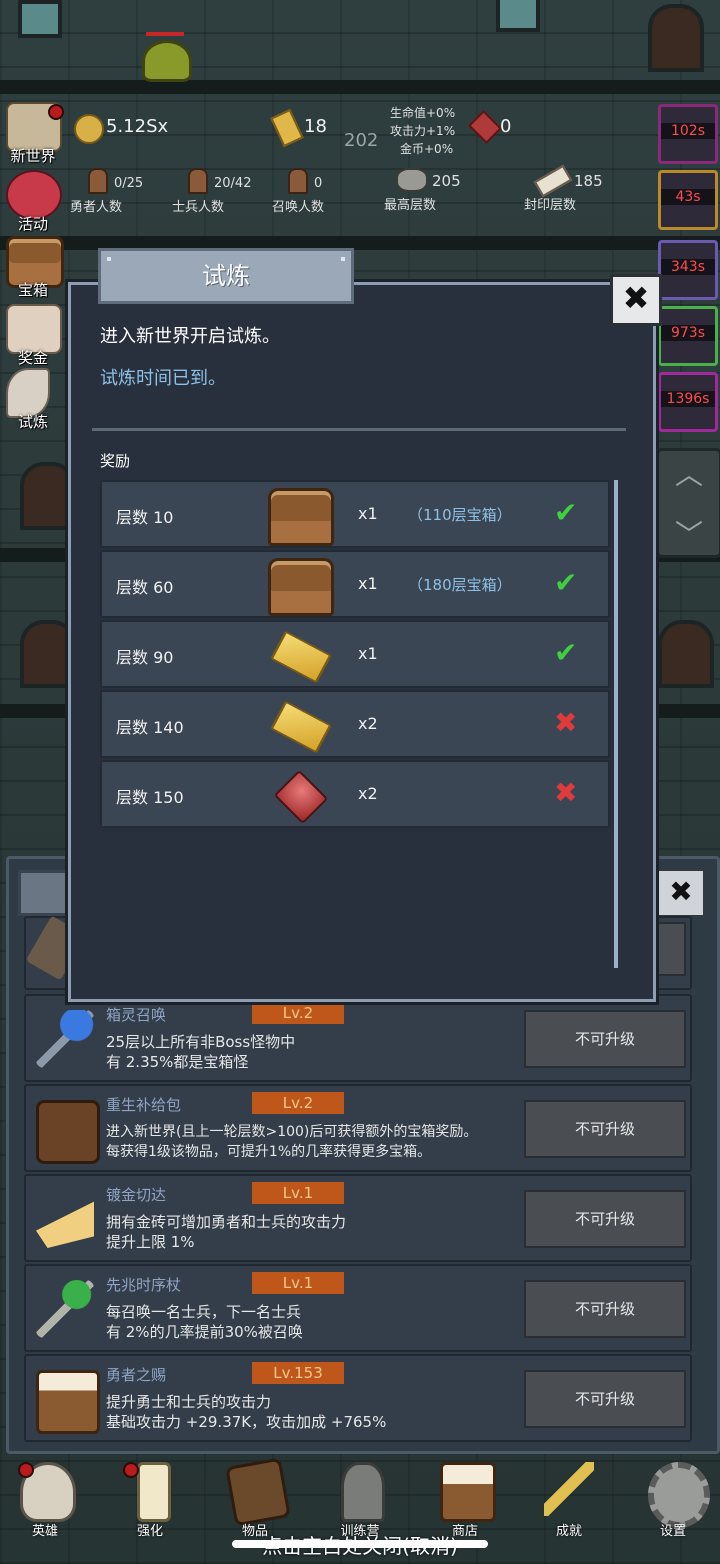 The image size is (720, 1564). Describe the element at coordinates (167, 61) in the screenshot. I see `slime-enemy` at that location.